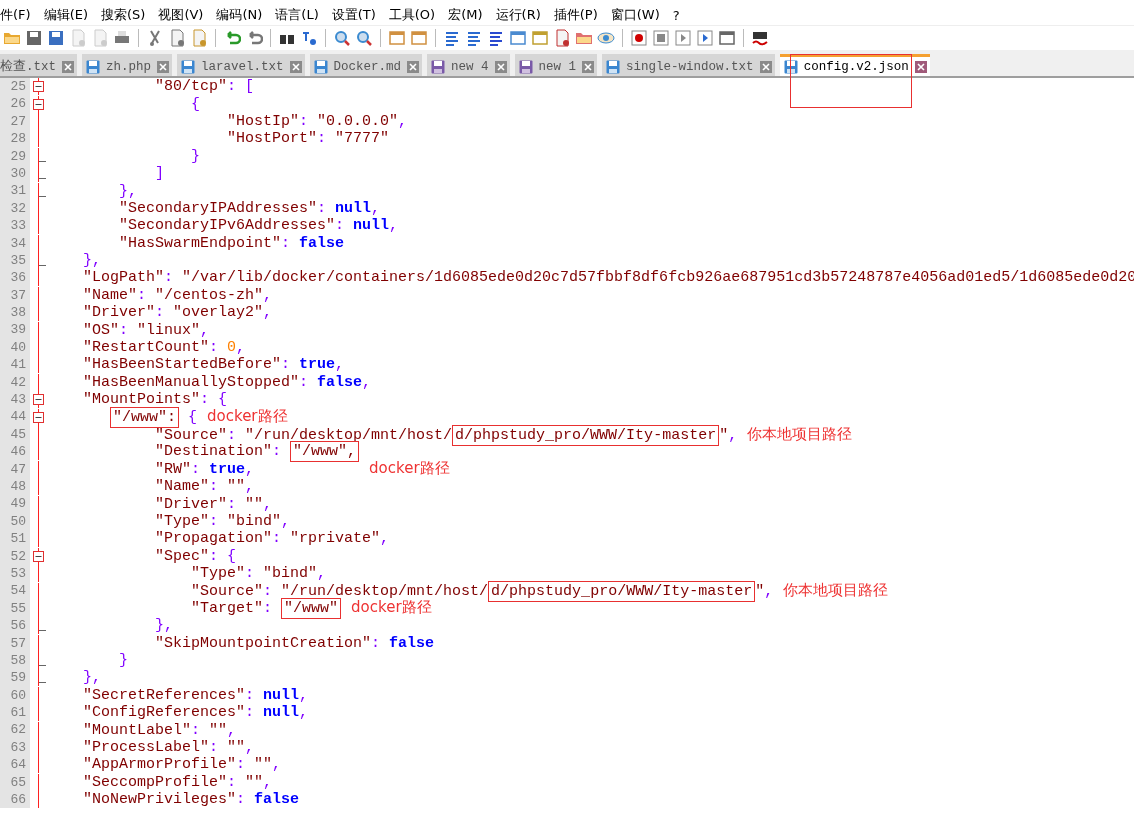  What do you see at coordinates (586, 435) in the screenshot?
I see `highlighted-code: d/phpstudy_pro/WWW/Ity-master` at bounding box center [586, 435].